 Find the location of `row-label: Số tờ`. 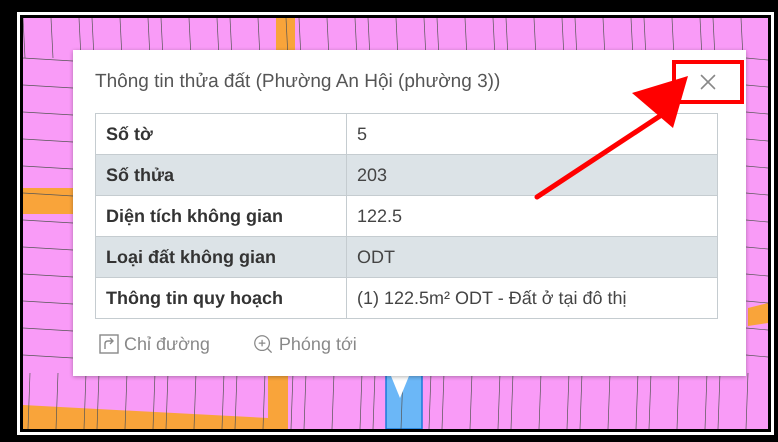

row-label: Số tờ is located at coordinates (221, 134).